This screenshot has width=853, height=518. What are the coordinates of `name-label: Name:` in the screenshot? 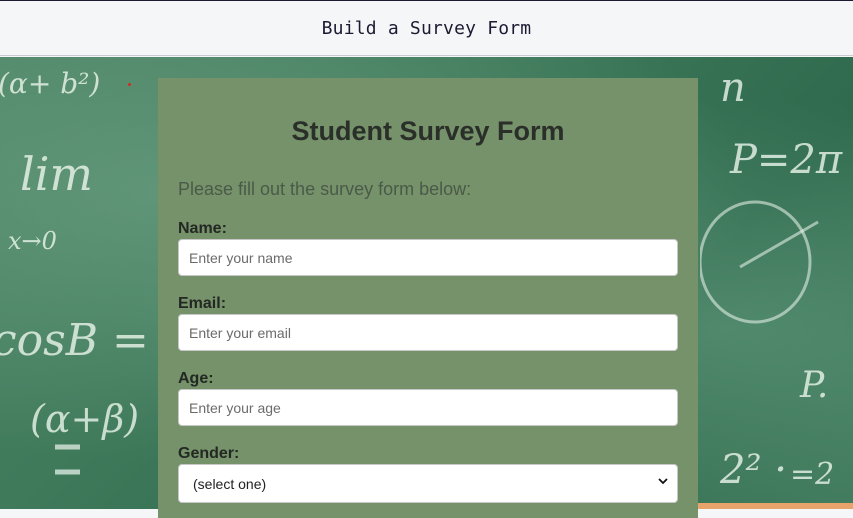 It's located at (202, 228).